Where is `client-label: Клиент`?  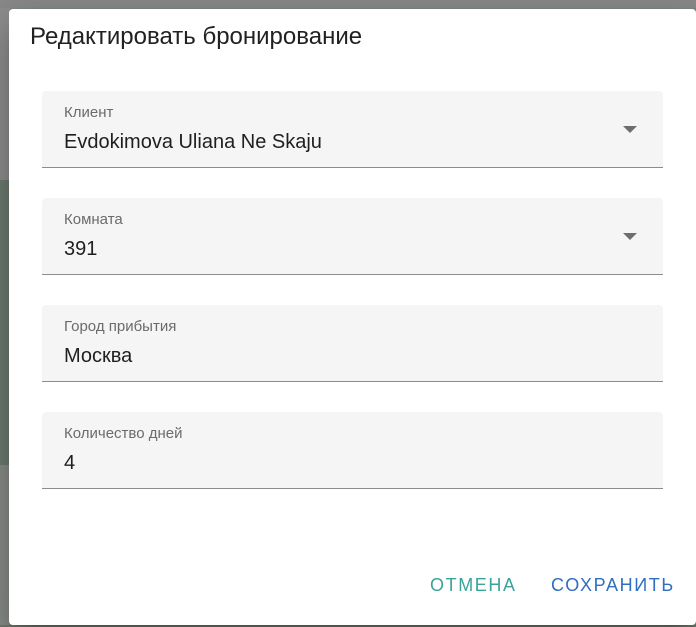 client-label: Клиент is located at coordinates (89, 112).